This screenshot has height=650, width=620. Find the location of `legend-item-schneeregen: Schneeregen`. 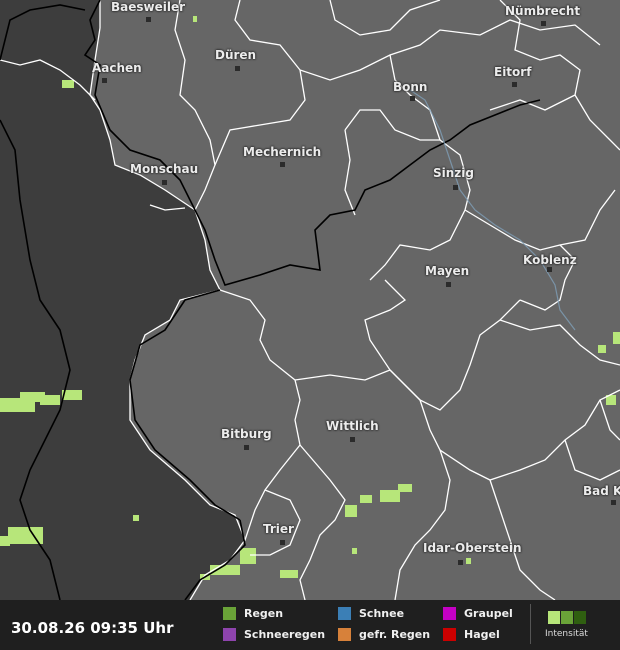

legend-item-schneeregen: Schneeregen is located at coordinates (274, 634).